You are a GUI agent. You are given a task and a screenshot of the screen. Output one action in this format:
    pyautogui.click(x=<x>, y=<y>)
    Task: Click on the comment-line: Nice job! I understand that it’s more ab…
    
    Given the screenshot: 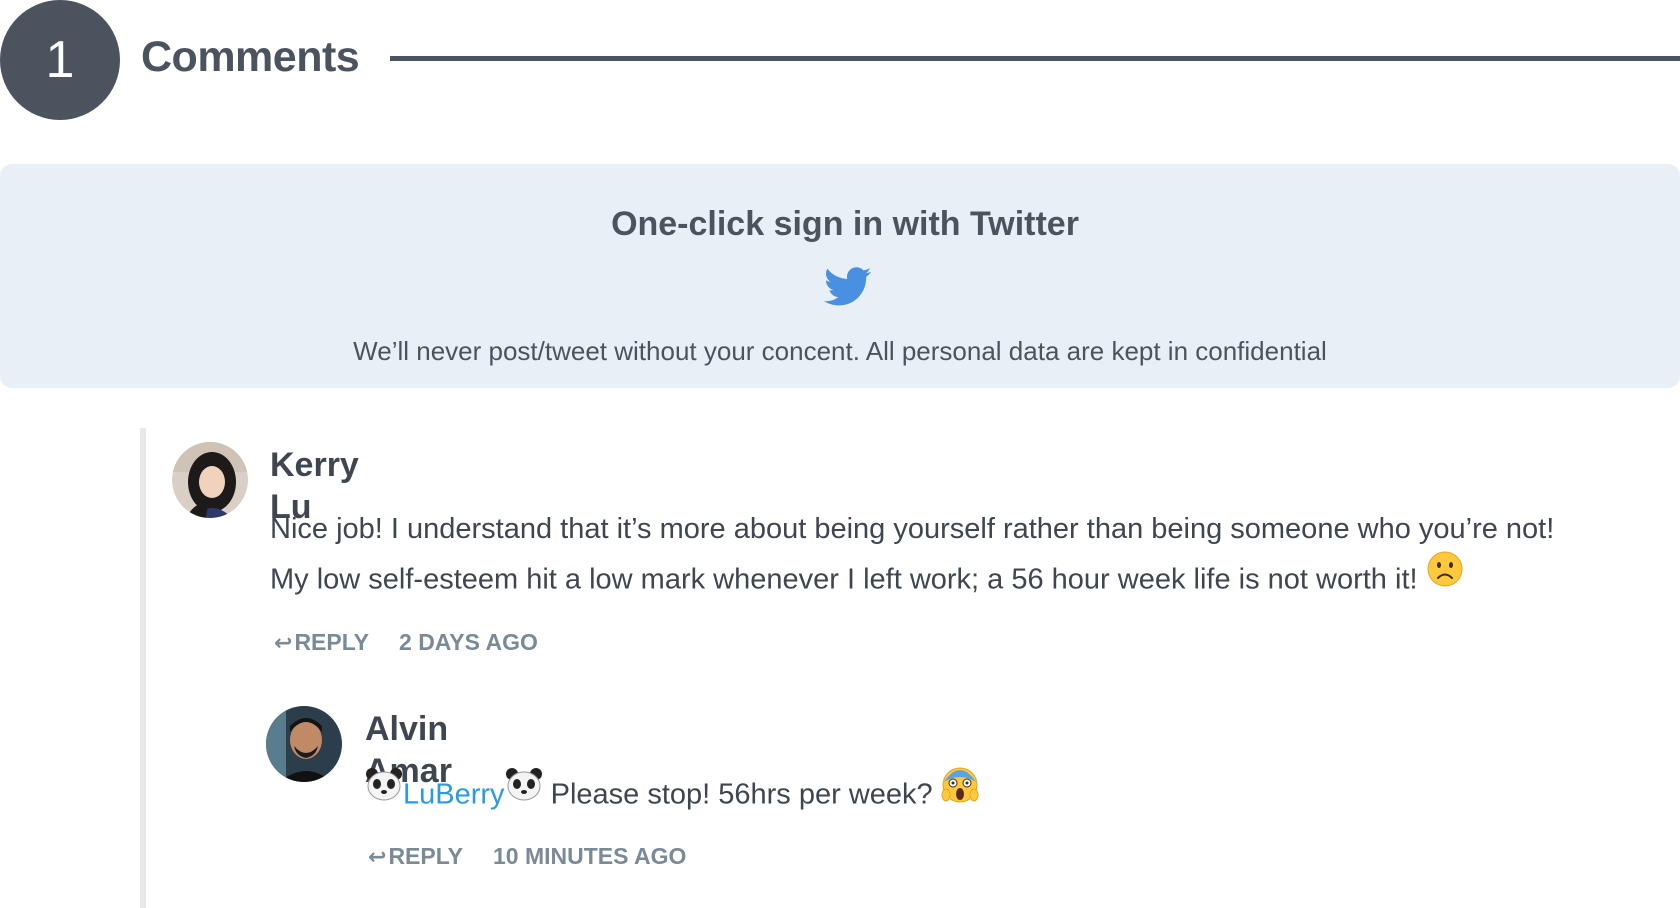 What is the action you would take?
    pyautogui.click(x=912, y=529)
    